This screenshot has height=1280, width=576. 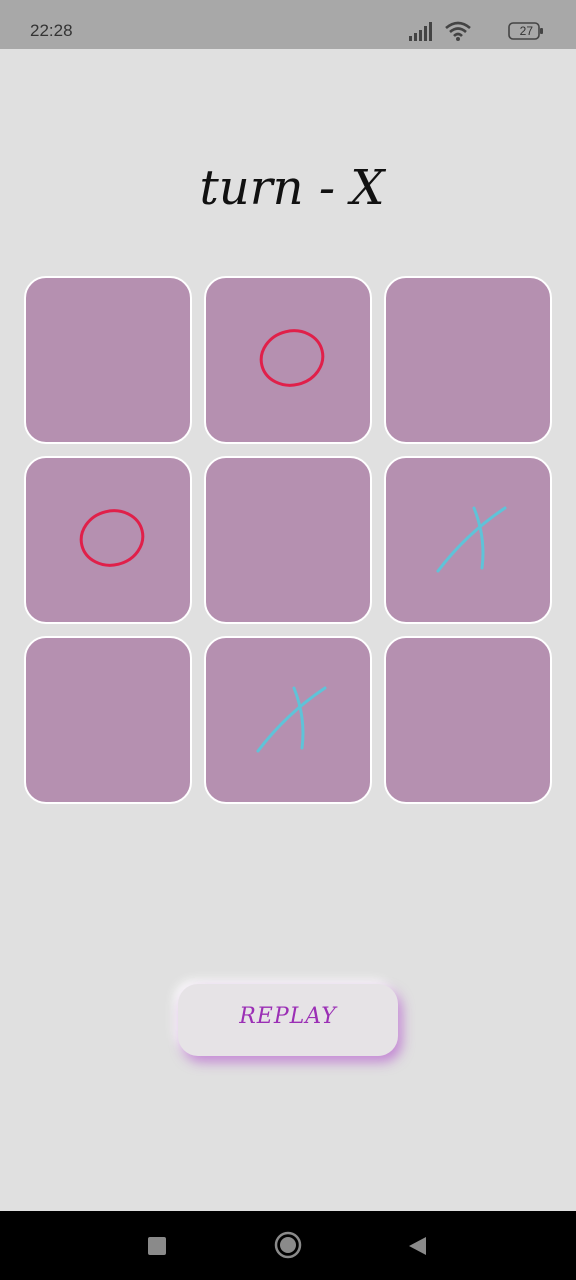 What do you see at coordinates (526, 31) in the screenshot?
I see `battery-level: 27` at bounding box center [526, 31].